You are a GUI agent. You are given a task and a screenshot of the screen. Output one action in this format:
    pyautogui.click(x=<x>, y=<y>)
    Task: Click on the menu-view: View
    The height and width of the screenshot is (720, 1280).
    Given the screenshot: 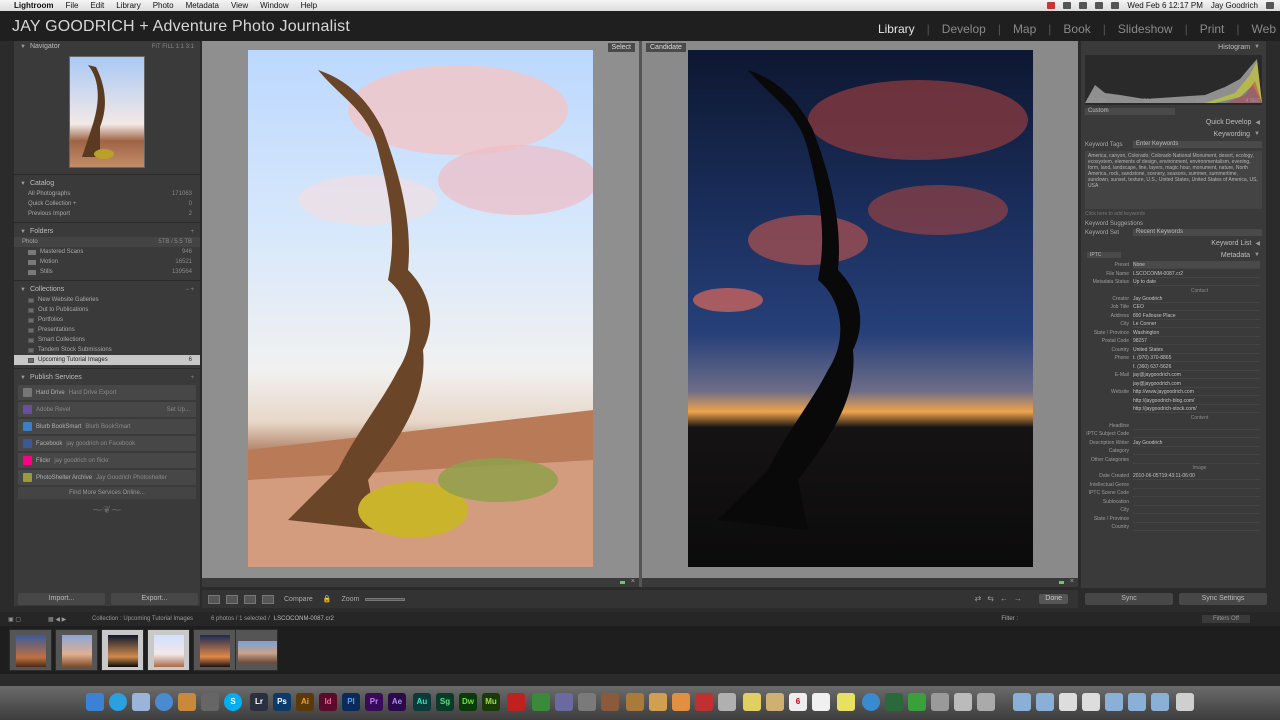 What is the action you would take?
    pyautogui.click(x=239, y=5)
    